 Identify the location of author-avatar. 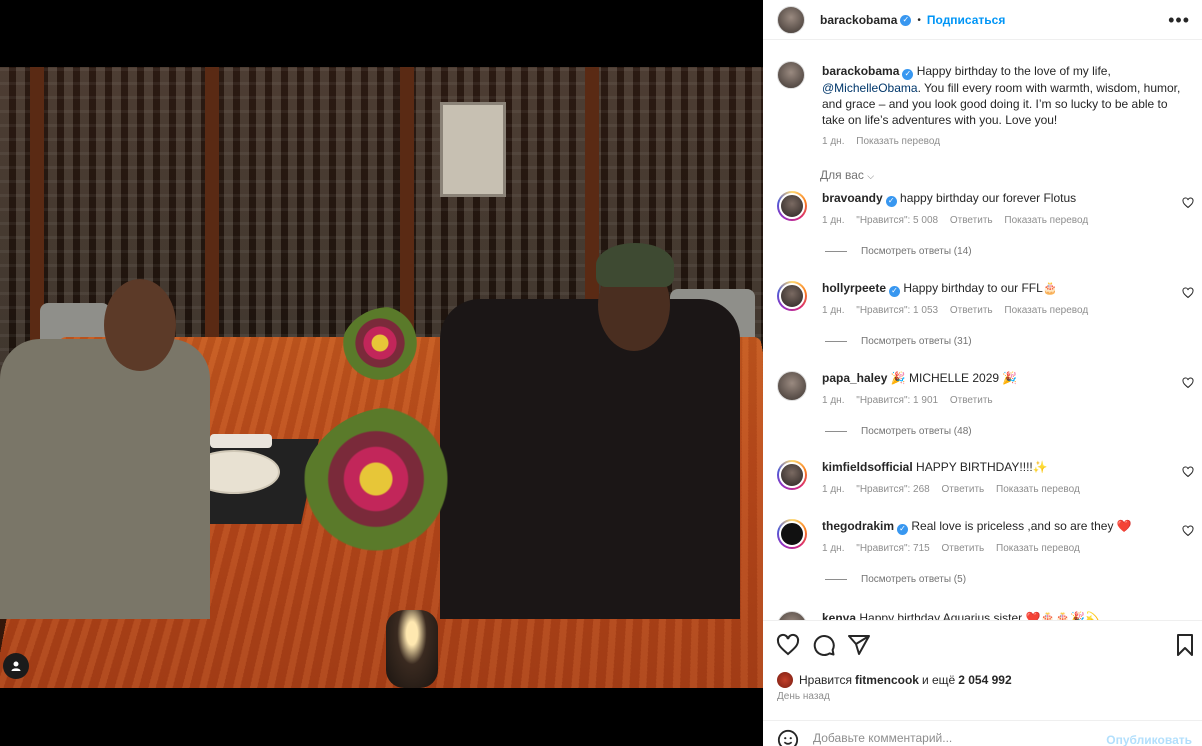
(791, 20).